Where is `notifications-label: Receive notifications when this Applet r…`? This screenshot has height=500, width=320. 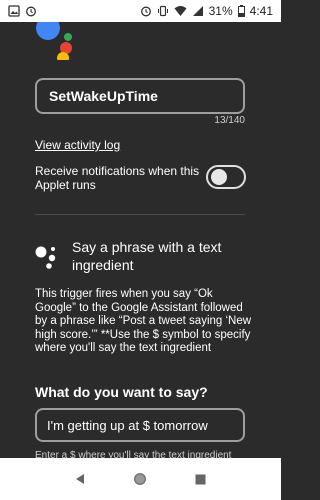
notifications-label: Receive notifications when this Applet r… is located at coordinates (117, 178).